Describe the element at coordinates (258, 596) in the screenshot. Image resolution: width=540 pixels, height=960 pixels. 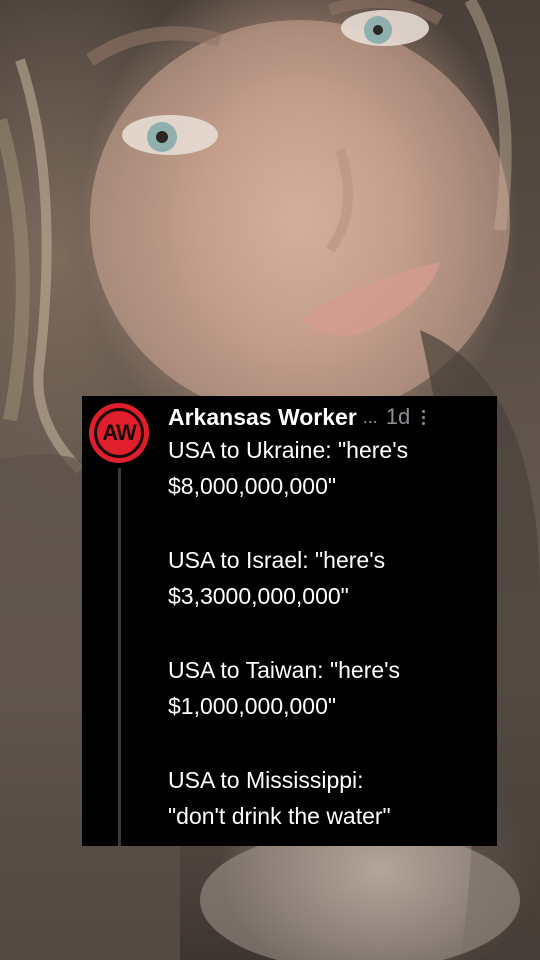
I see `tweet-line: $3,3000,000,000"` at that location.